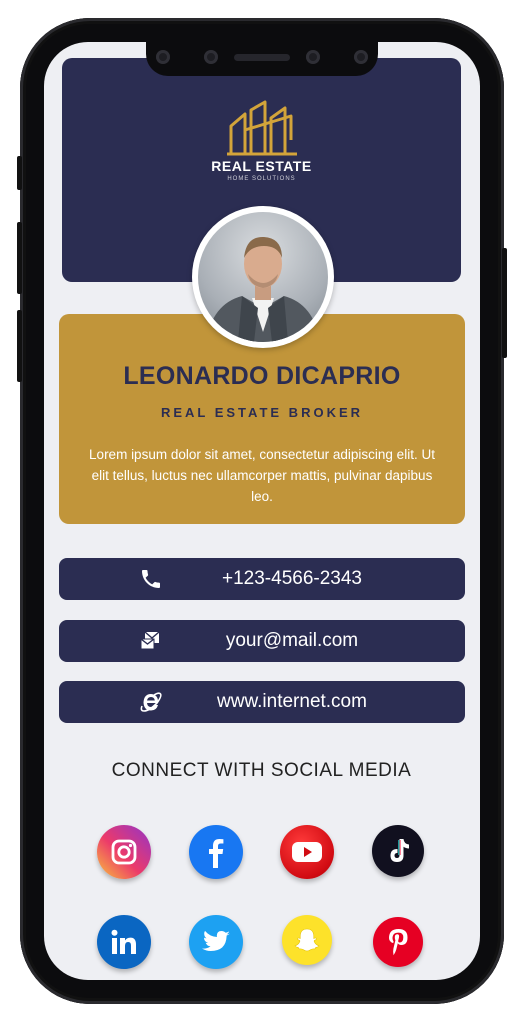 The height and width of the screenshot is (1025, 524). I want to click on profile-name: LEONARDO DICAPRIO, so click(262, 376).